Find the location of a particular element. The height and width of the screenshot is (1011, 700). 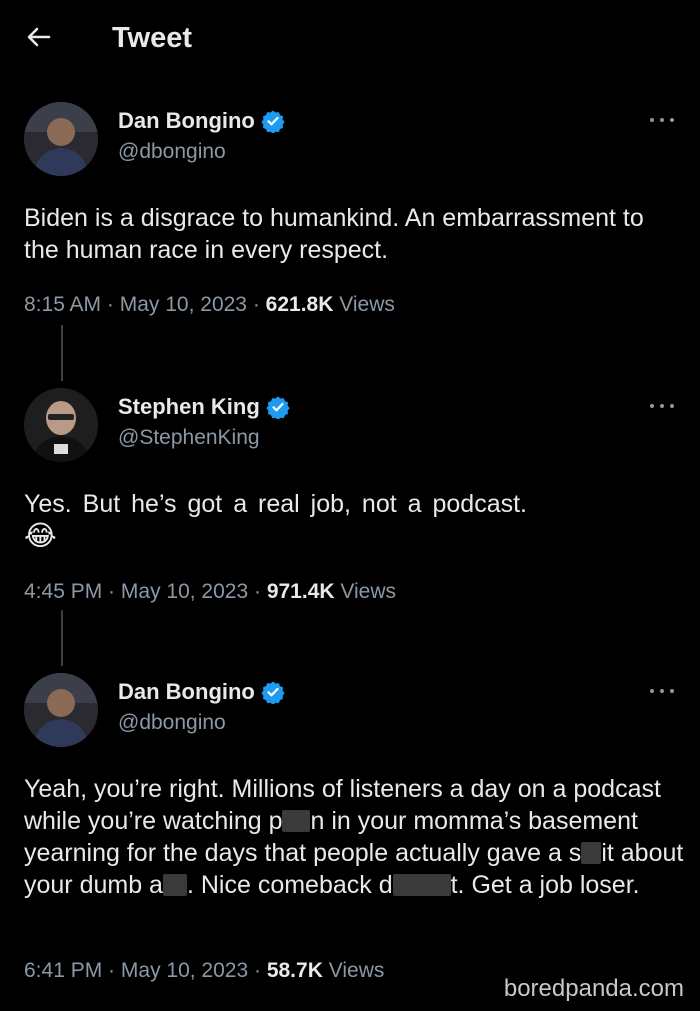

tweet-text-part: t. Get a job loser. is located at coordinates (545, 885).